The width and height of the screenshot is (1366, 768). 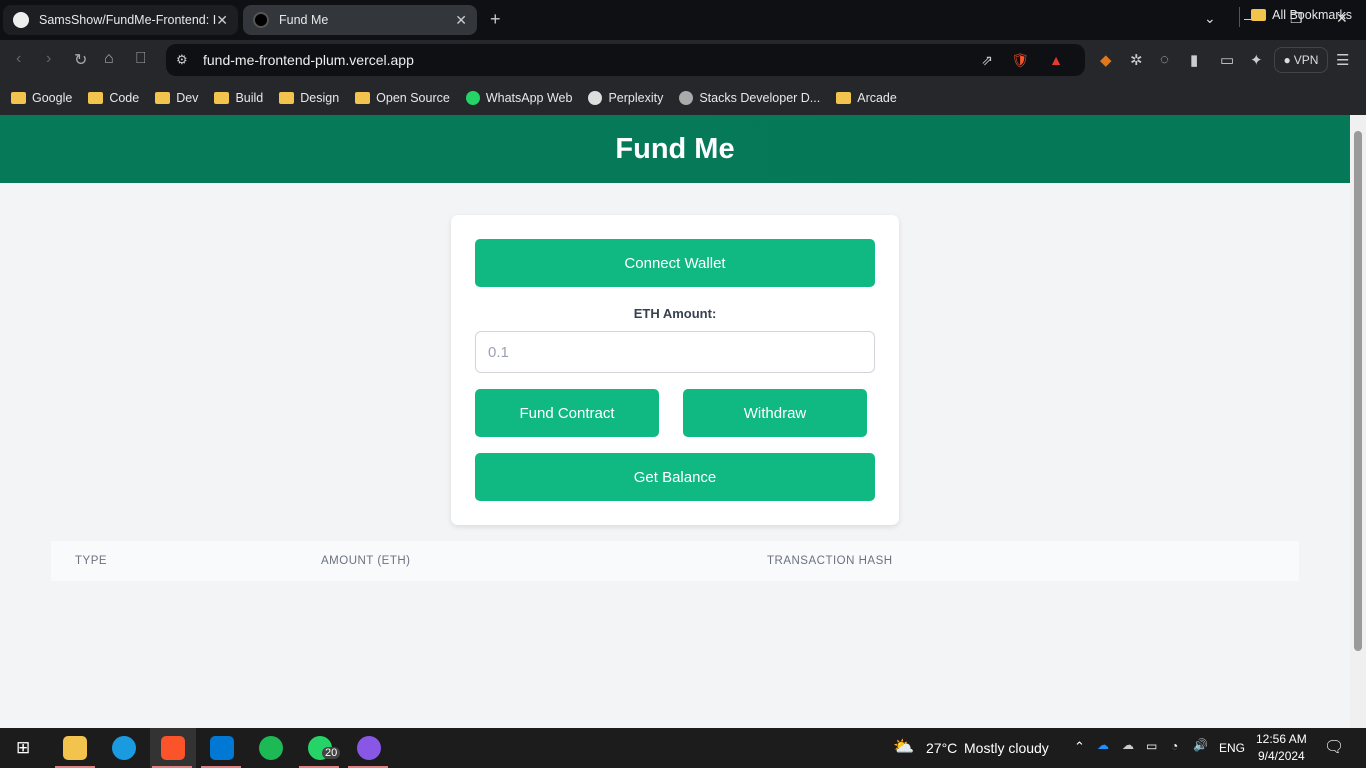 I want to click on weather-icon: ⛅, so click(x=903, y=747).